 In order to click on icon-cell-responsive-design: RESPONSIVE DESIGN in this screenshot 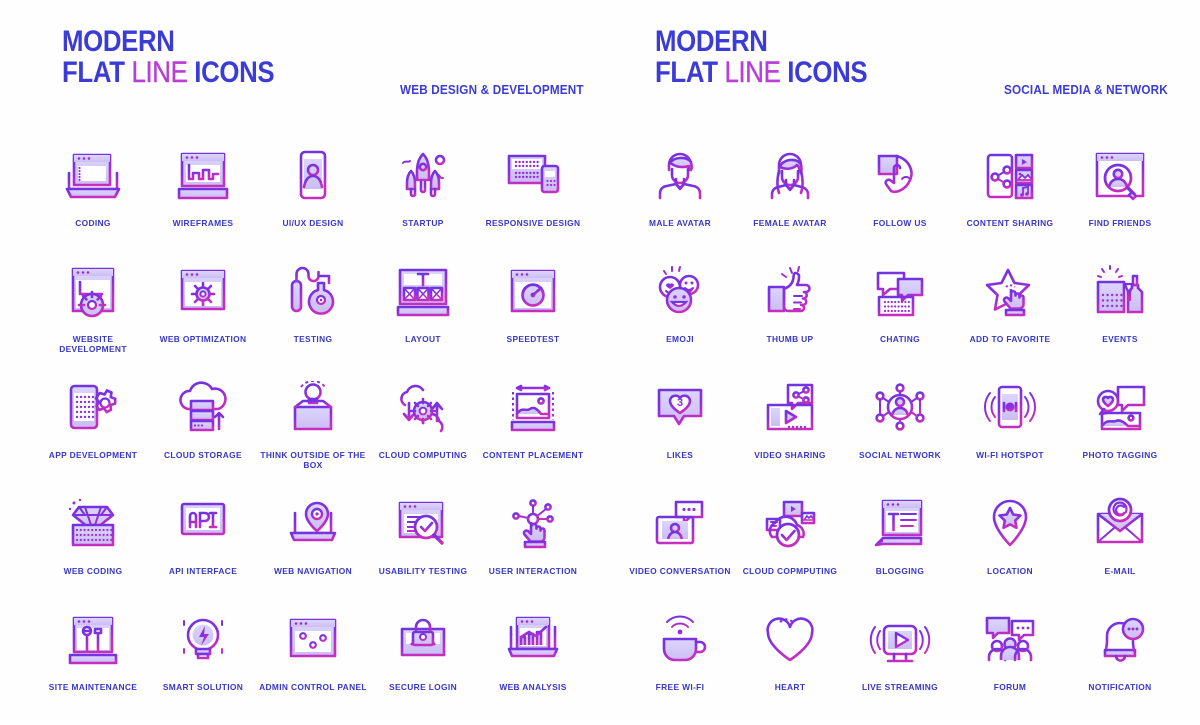, I will do `click(533, 203)`.